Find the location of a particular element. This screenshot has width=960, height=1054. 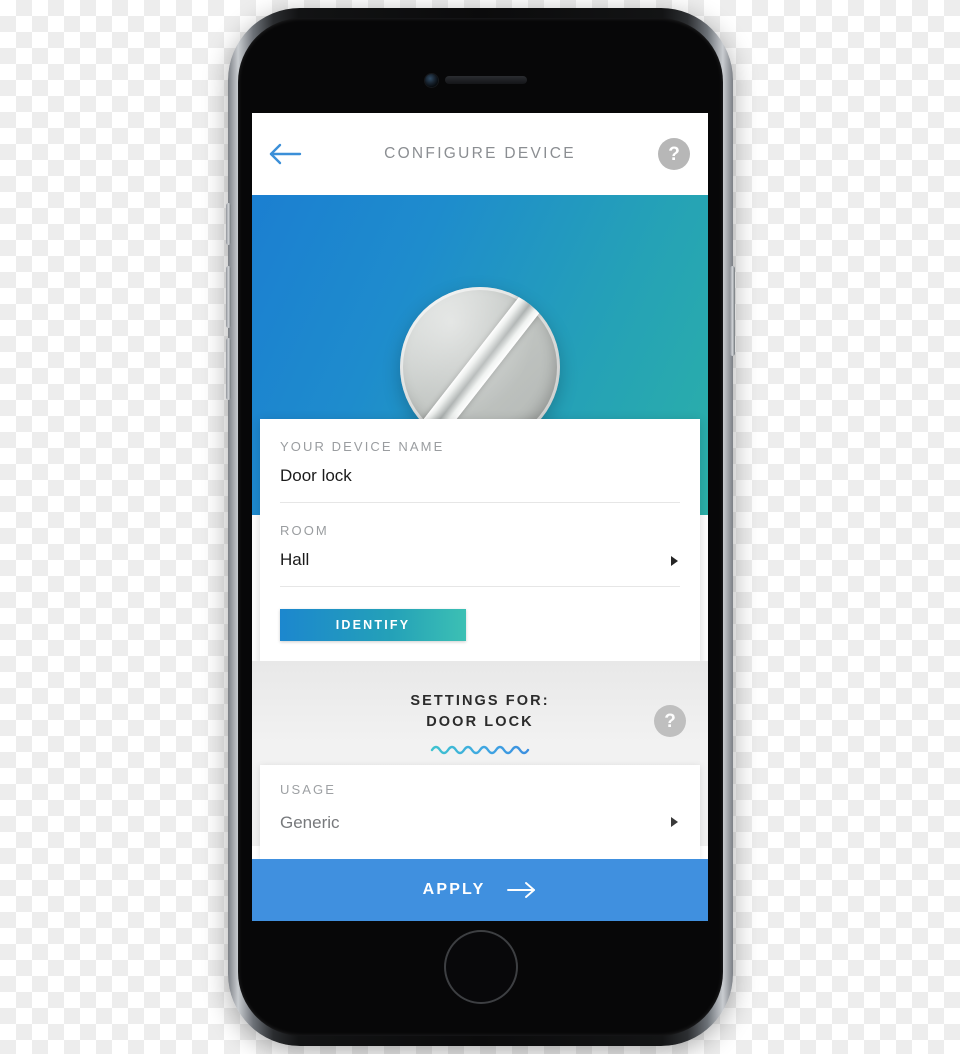

help-button: ? is located at coordinates (674, 154).